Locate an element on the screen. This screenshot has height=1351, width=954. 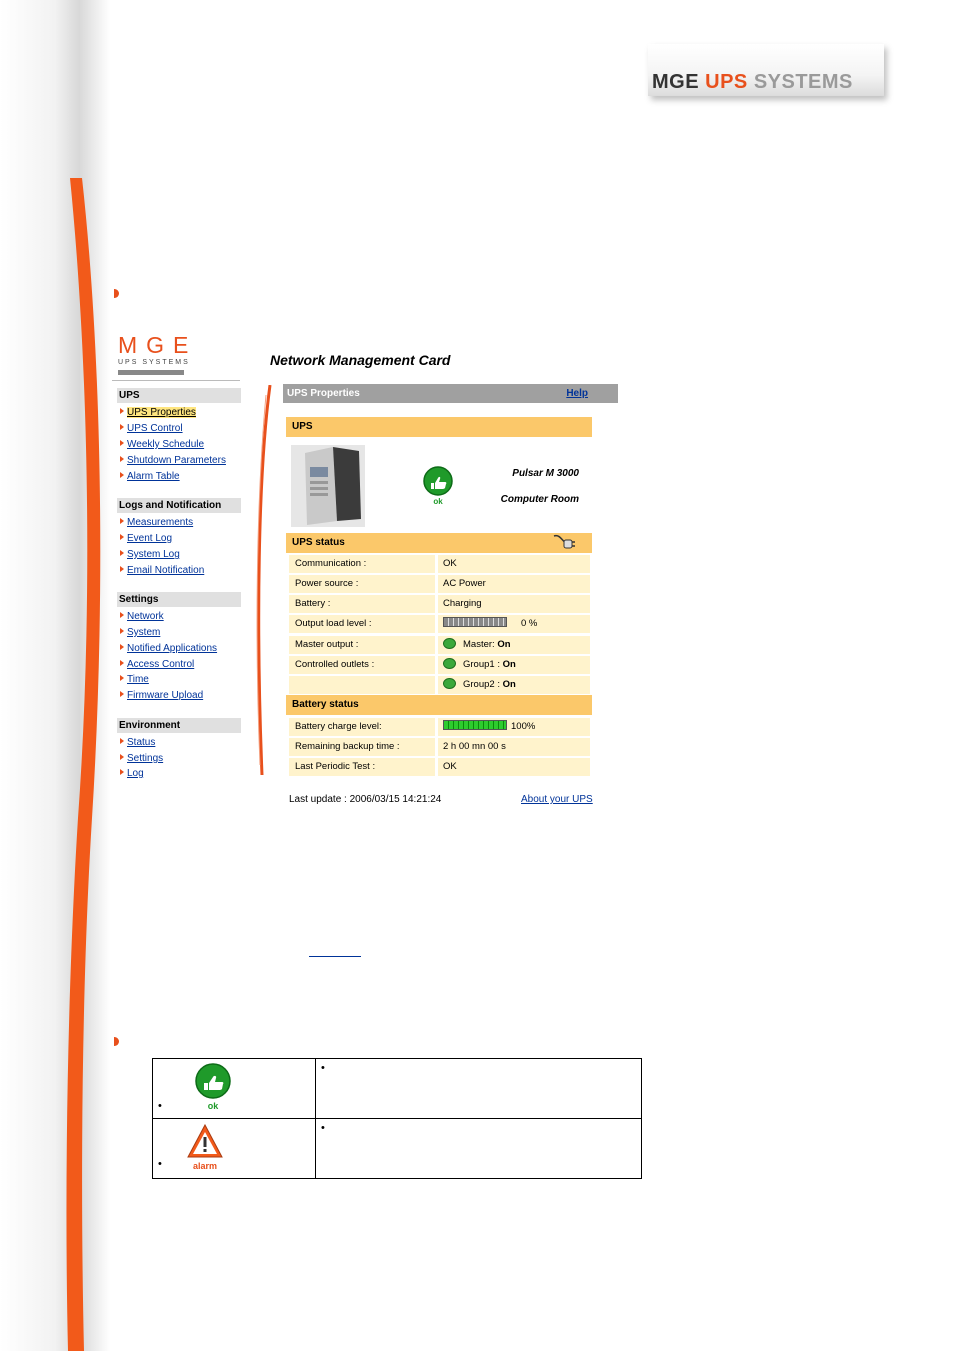
nav-section-ups: UPS is located at coordinates (179, 395).